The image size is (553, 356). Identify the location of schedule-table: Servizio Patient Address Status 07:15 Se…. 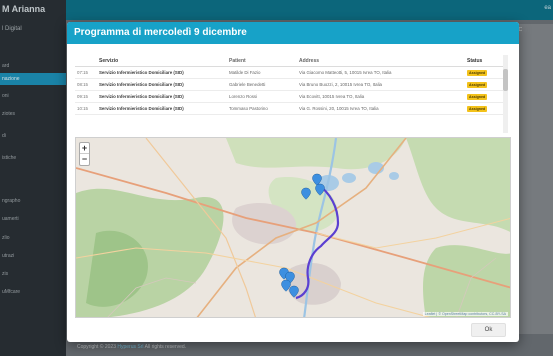
(290, 85).